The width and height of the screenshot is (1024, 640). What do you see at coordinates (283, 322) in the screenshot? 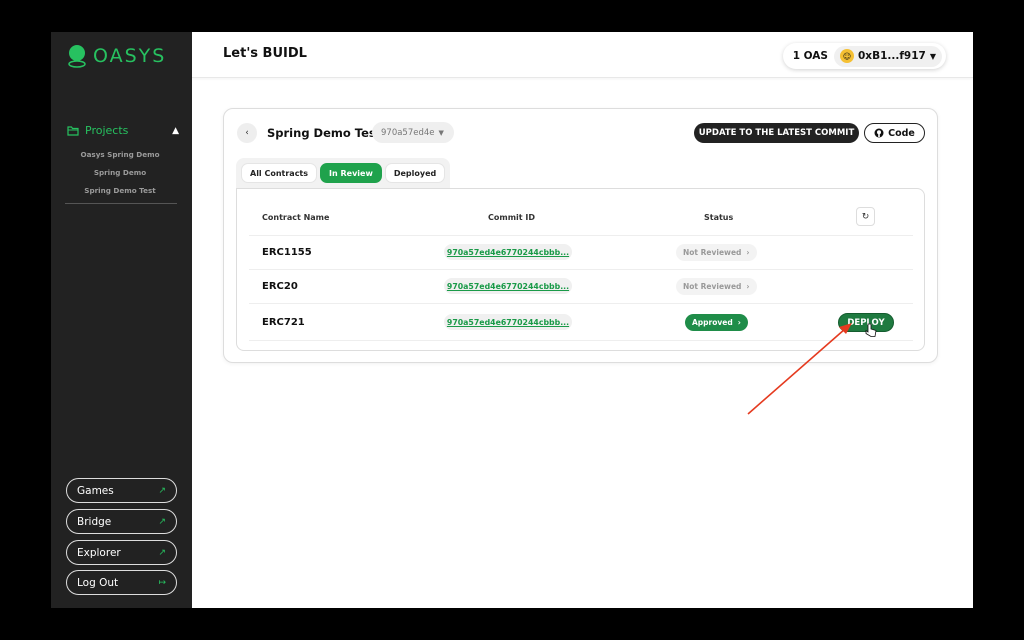
I see `contract-name: ERC721` at bounding box center [283, 322].